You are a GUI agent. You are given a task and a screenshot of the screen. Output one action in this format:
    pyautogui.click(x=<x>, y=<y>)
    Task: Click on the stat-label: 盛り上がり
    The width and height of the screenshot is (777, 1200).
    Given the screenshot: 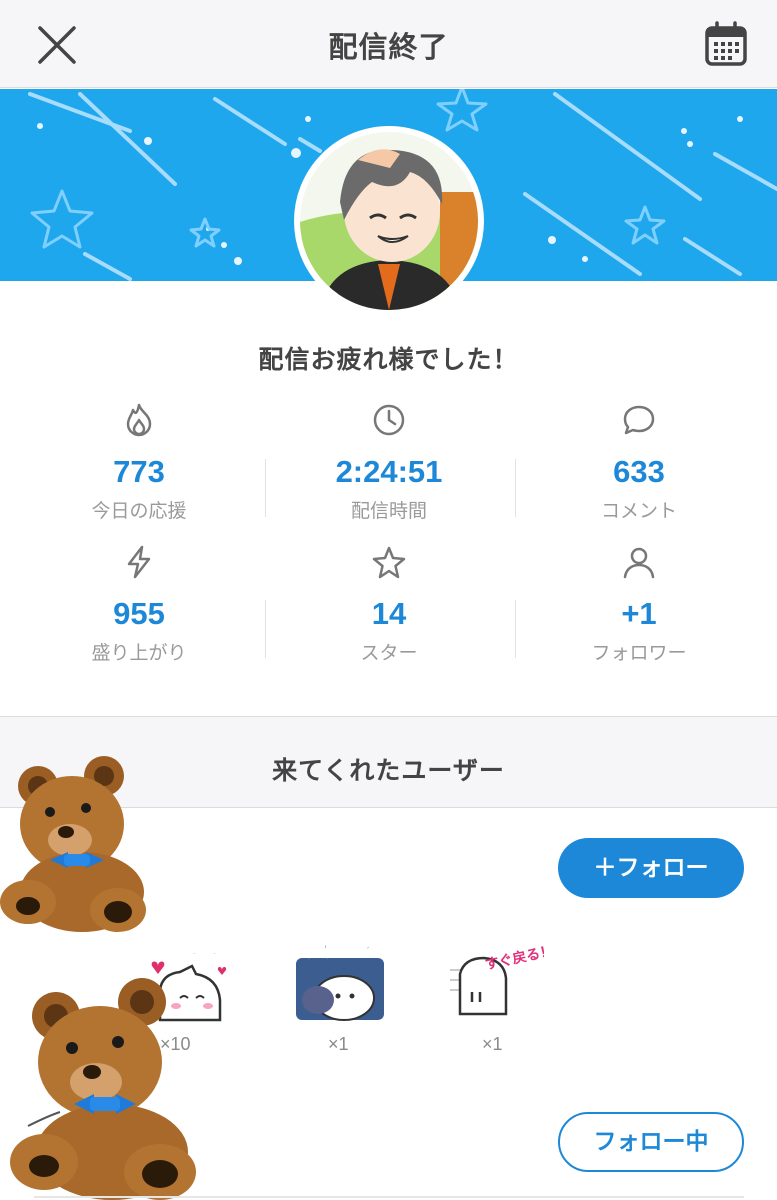 What is the action you would take?
    pyautogui.click(x=139, y=653)
    